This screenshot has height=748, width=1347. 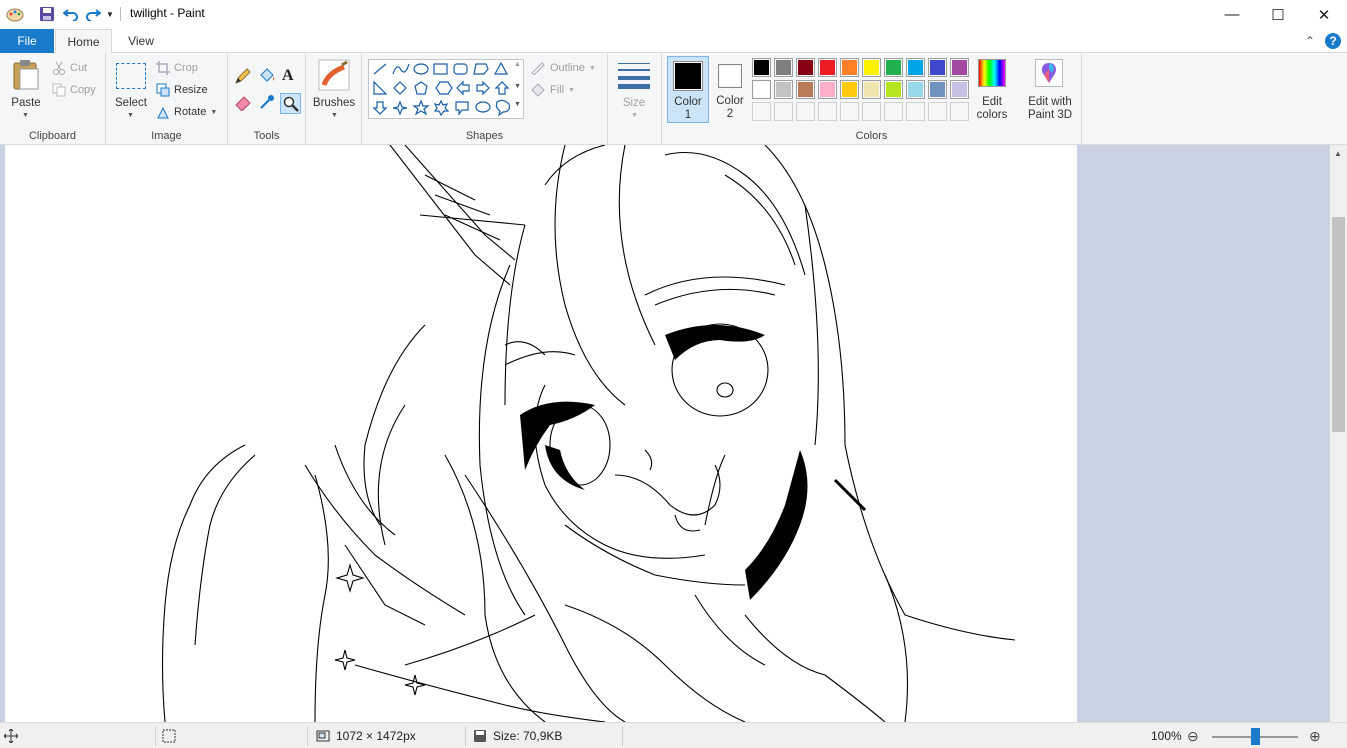 I want to click on fill-bucket-icon, so click(x=268, y=77).